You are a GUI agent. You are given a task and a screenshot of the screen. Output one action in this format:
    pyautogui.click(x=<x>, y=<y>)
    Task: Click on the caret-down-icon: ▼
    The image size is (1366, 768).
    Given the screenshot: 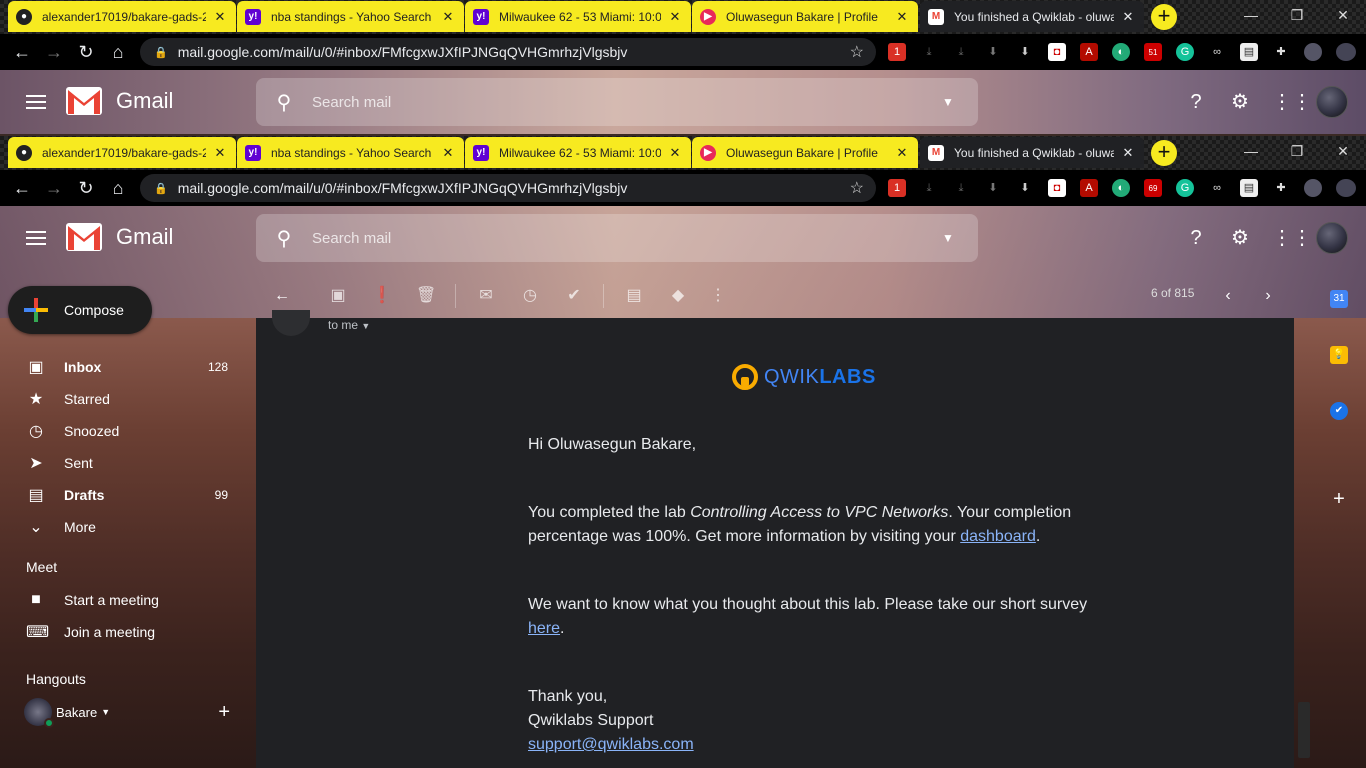 What is the action you would take?
    pyautogui.click(x=159, y=712)
    